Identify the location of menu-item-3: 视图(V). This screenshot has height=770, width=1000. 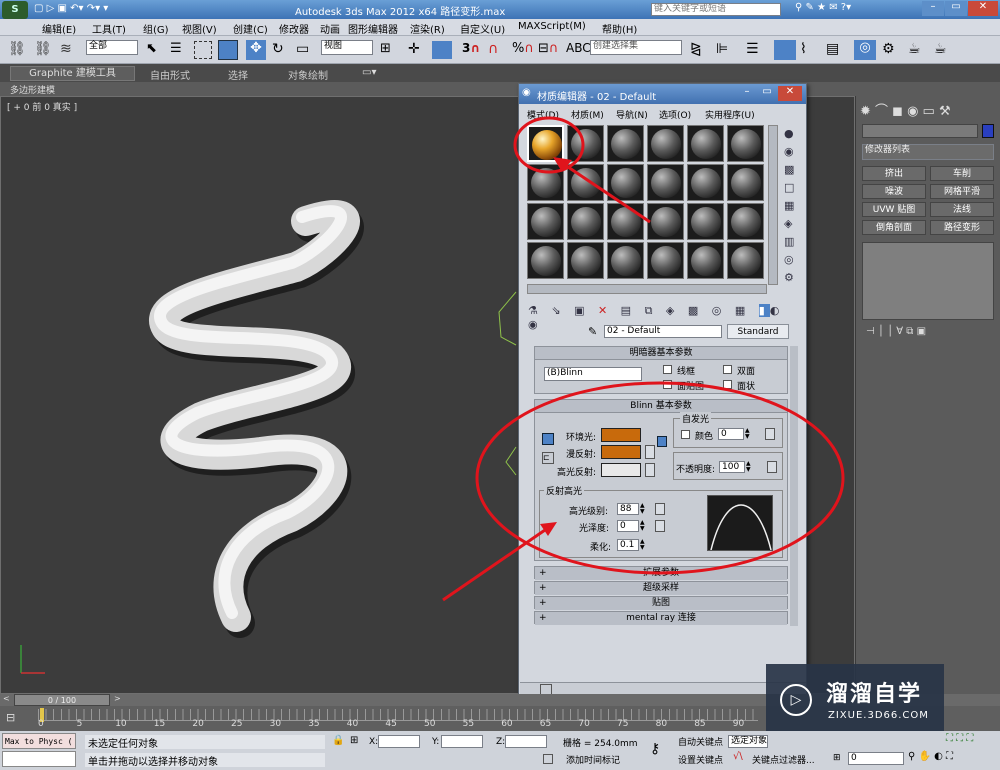
(199, 28).